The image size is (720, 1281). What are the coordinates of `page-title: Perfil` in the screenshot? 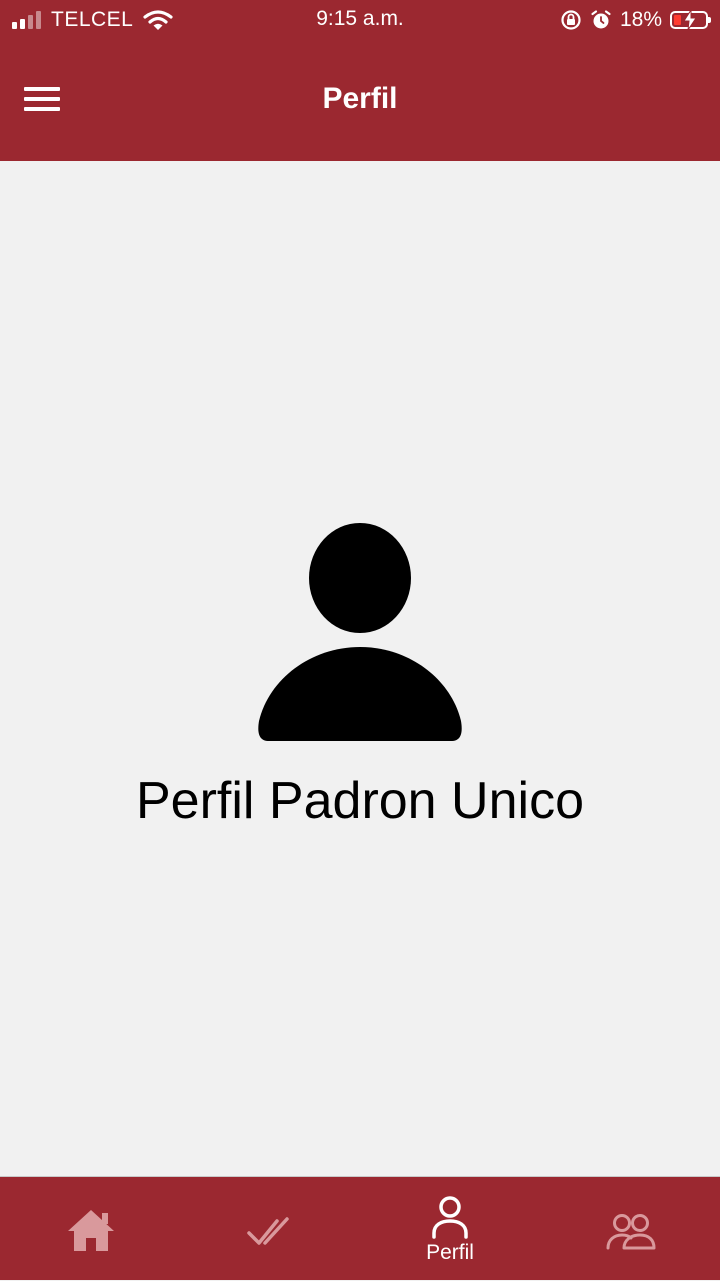 It's located at (360, 98).